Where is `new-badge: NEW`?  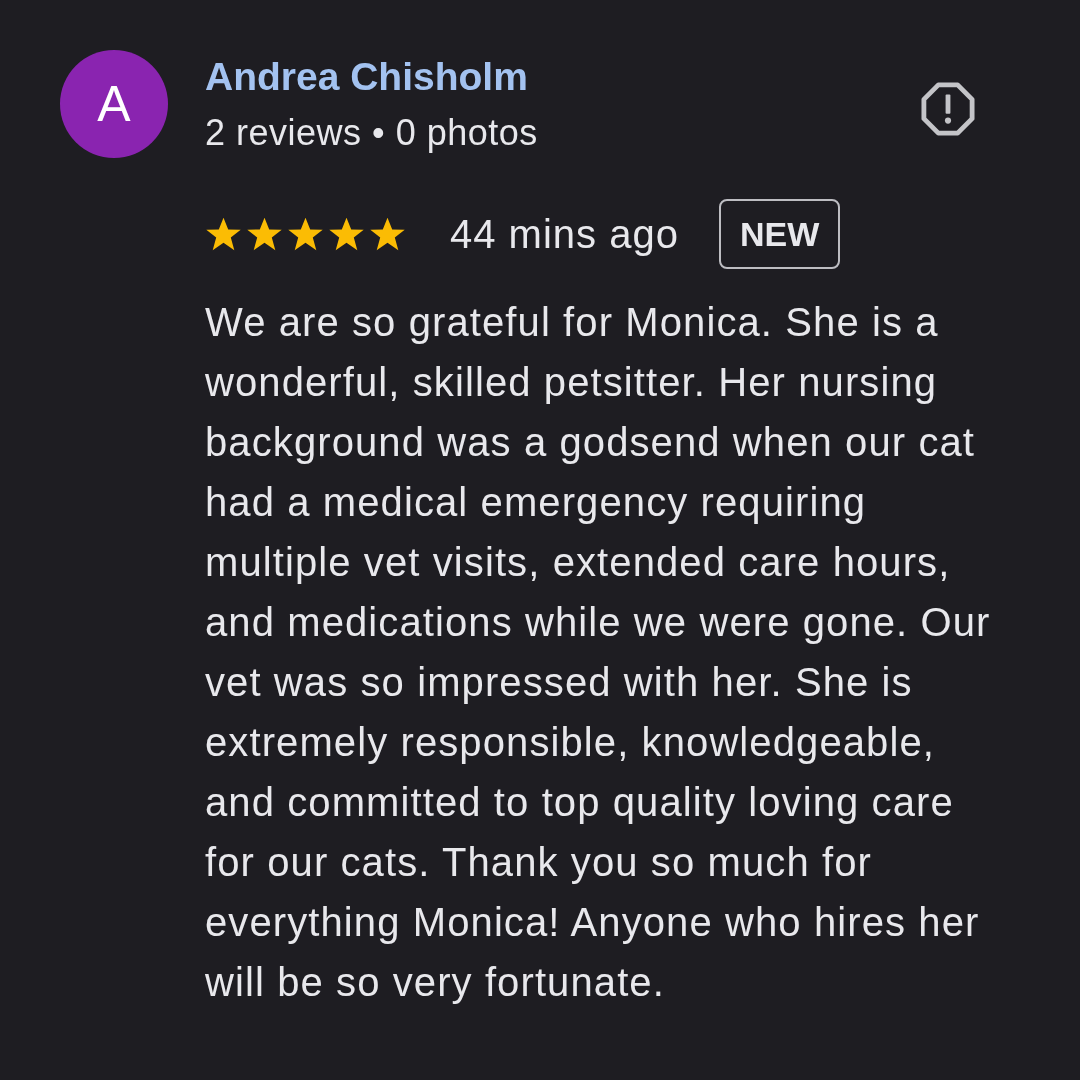 new-badge: NEW is located at coordinates (779, 234).